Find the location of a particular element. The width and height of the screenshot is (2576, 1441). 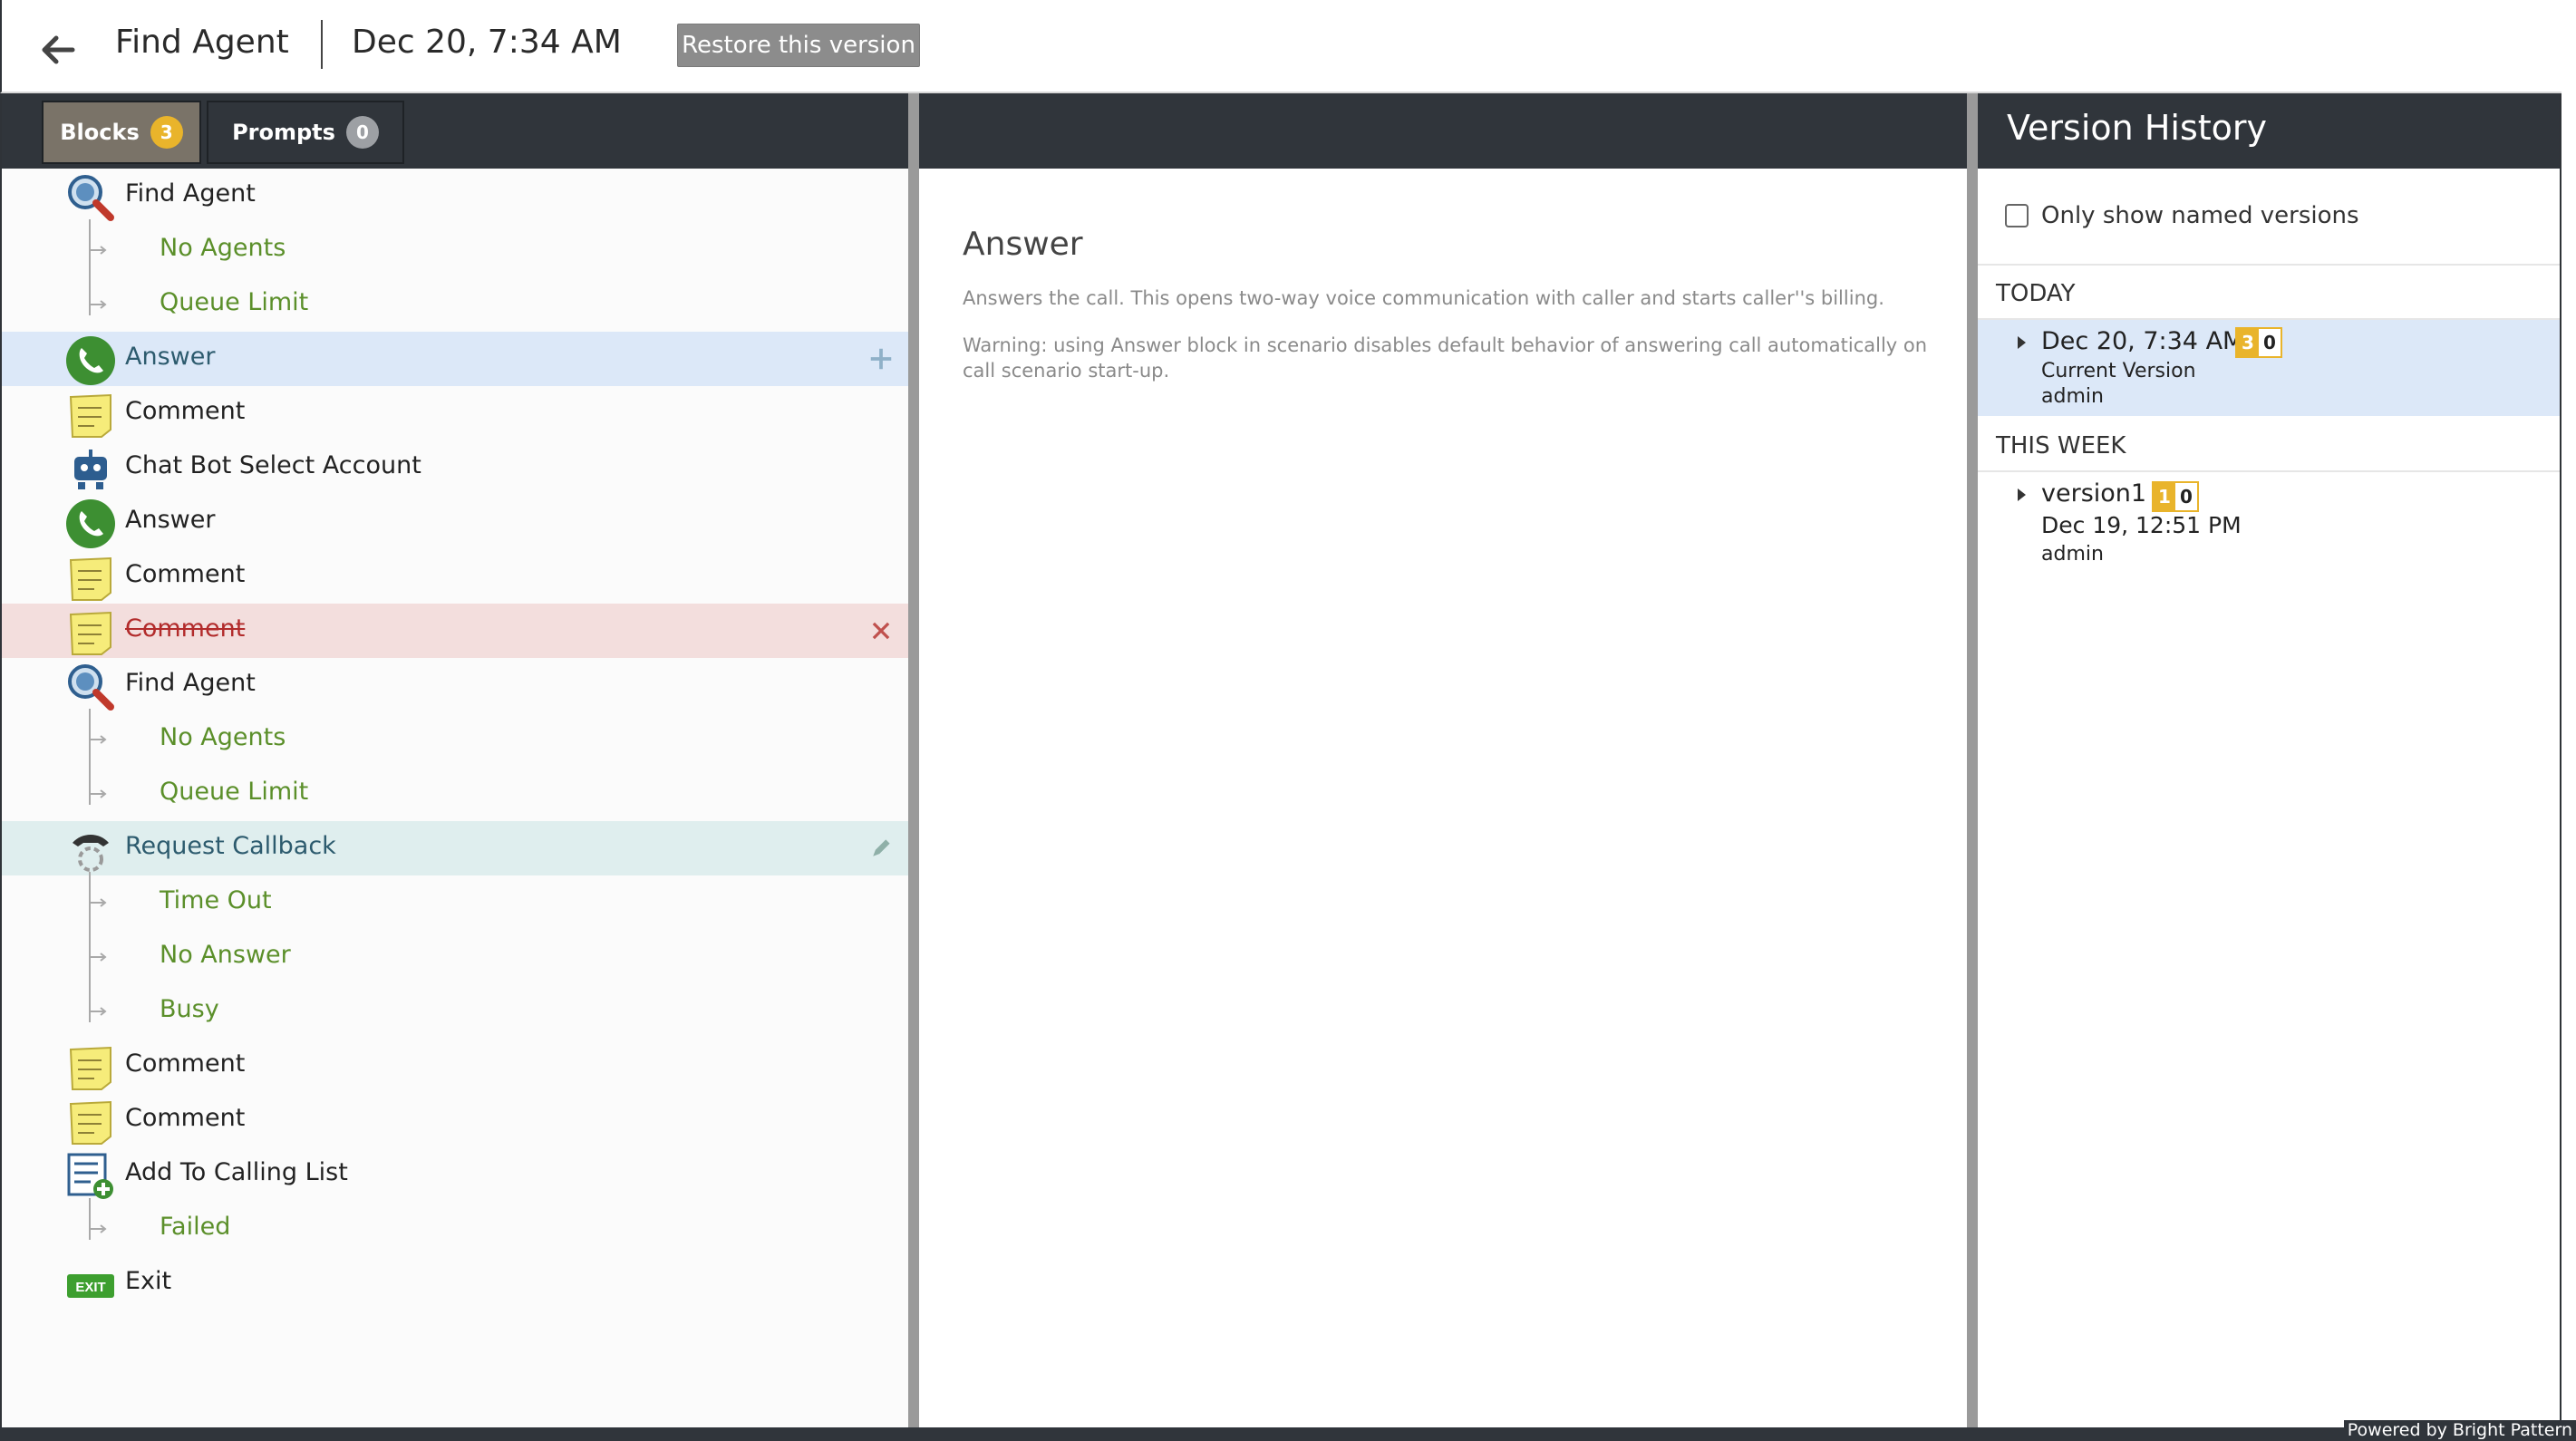

robot-icon is located at coordinates (90, 469).